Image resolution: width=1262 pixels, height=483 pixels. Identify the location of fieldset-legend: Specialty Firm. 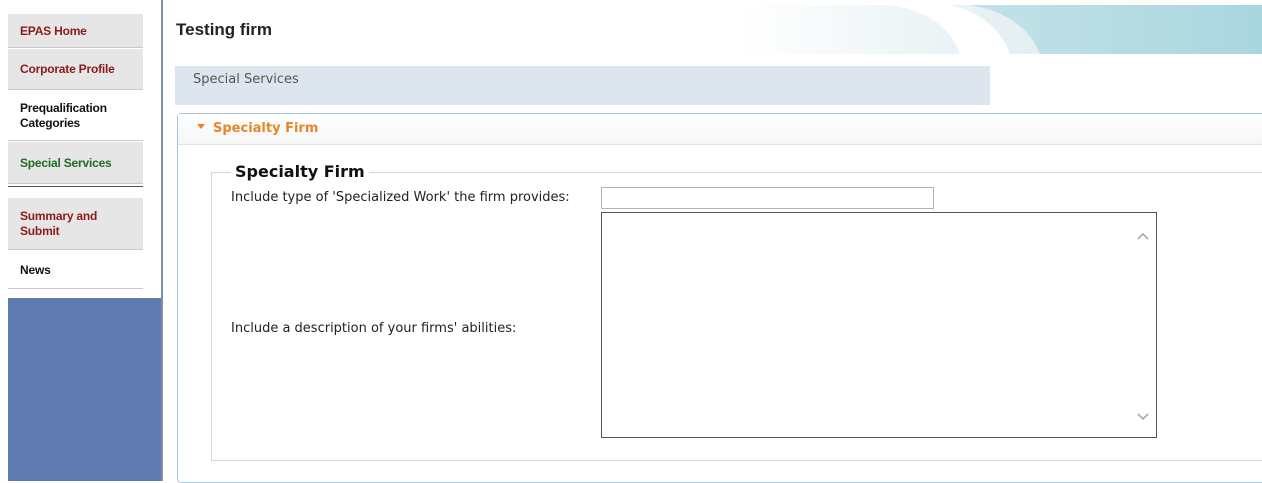
(300, 171).